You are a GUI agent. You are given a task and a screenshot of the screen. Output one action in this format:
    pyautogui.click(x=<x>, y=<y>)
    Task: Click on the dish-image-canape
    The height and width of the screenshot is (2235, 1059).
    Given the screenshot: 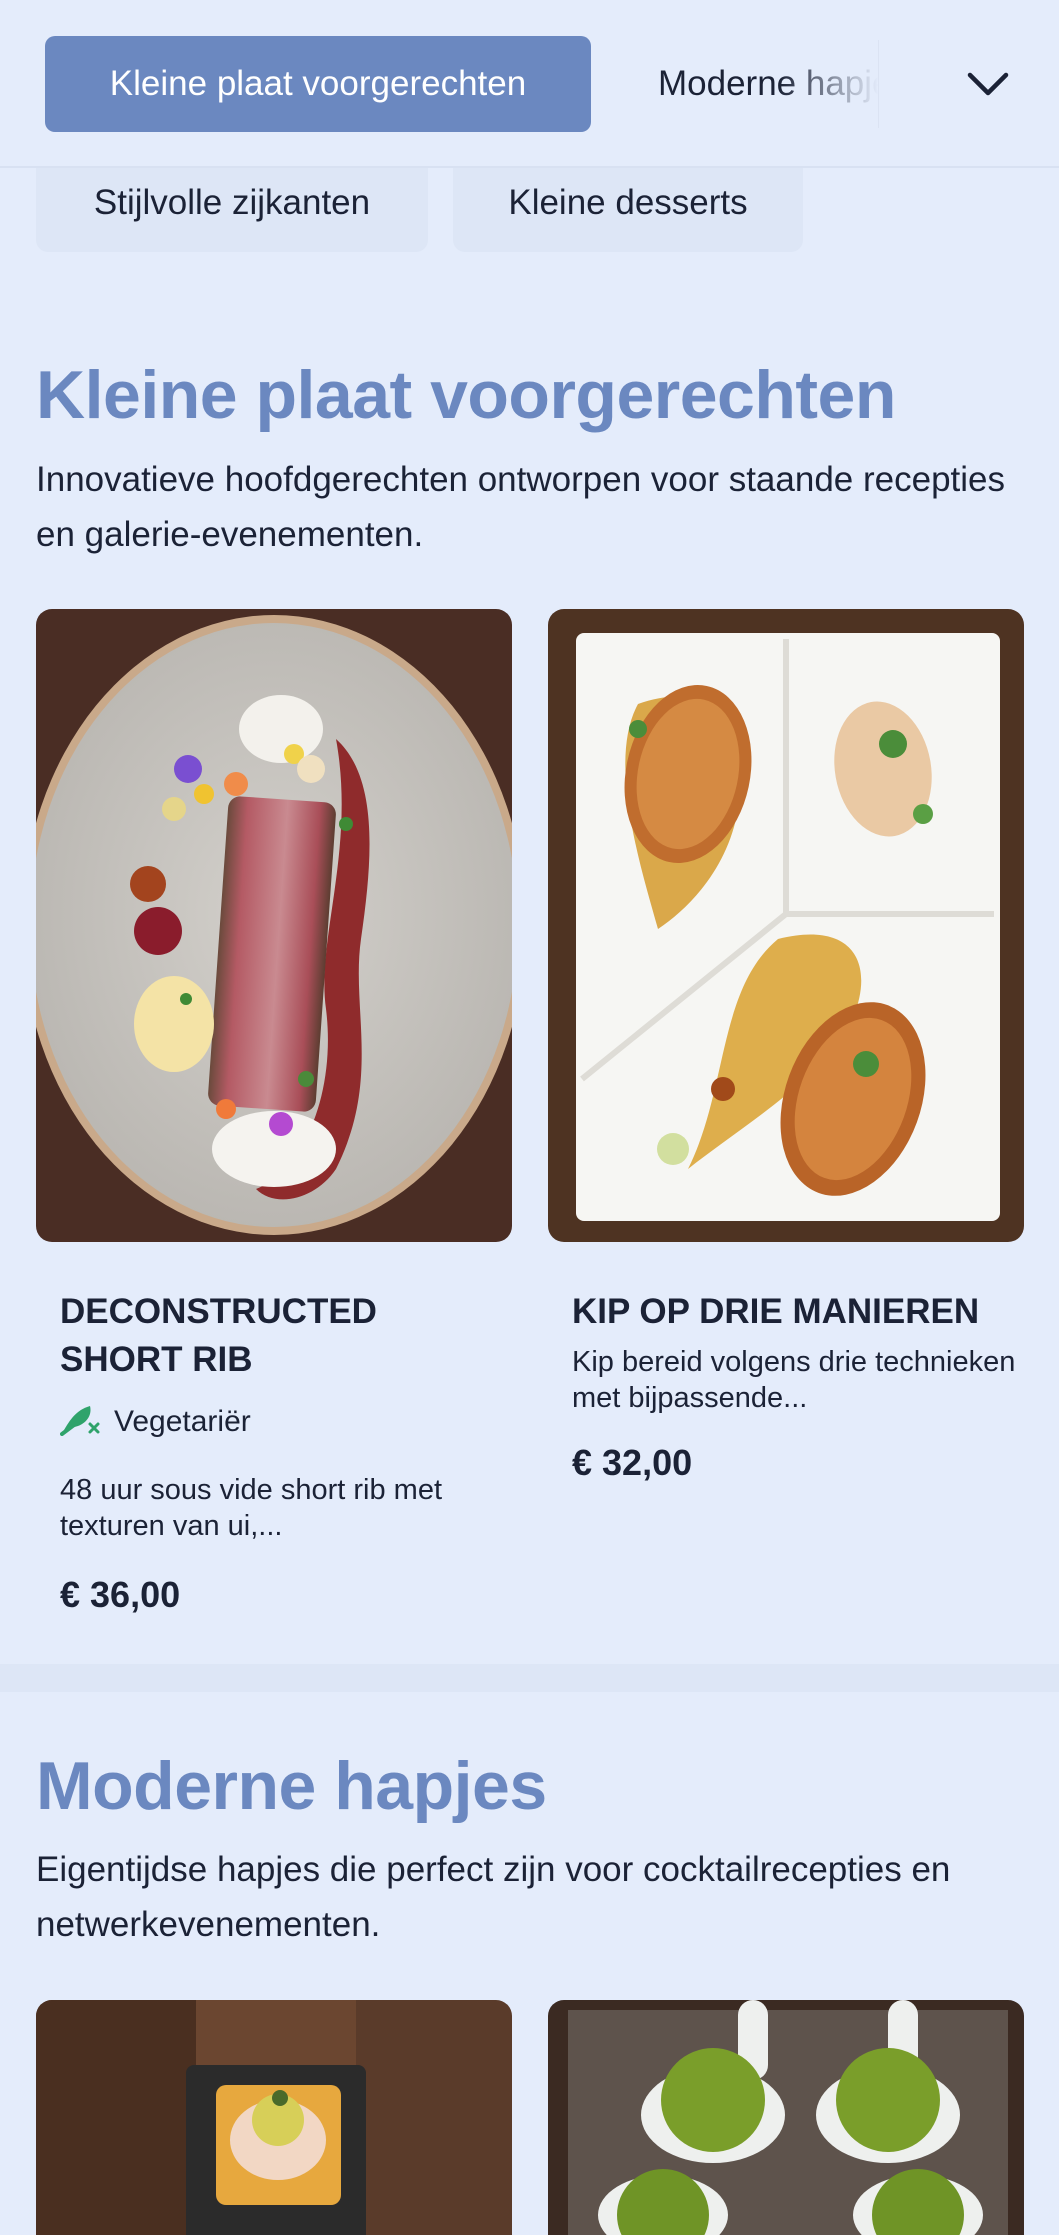 What is the action you would take?
    pyautogui.click(x=274, y=2117)
    